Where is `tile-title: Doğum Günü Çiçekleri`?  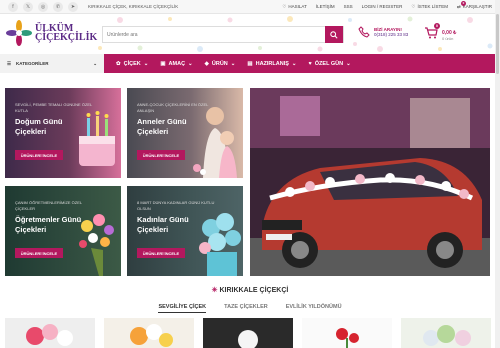 tile-title: Doğum Günü Çiçekleri is located at coordinates (39, 126).